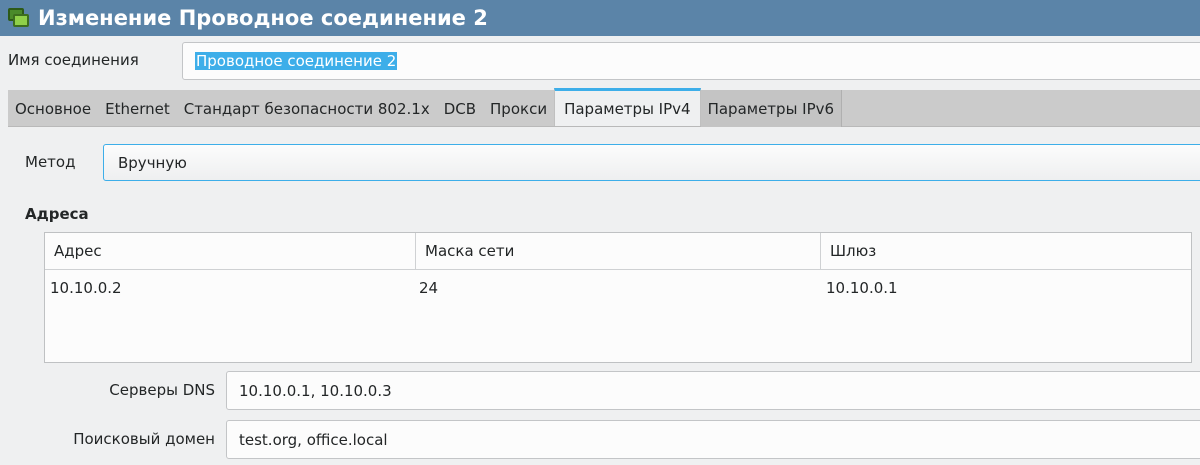 This screenshot has height=465, width=1200. I want to click on tab-ipv4-settings: Параметры IPv4, so click(627, 107).